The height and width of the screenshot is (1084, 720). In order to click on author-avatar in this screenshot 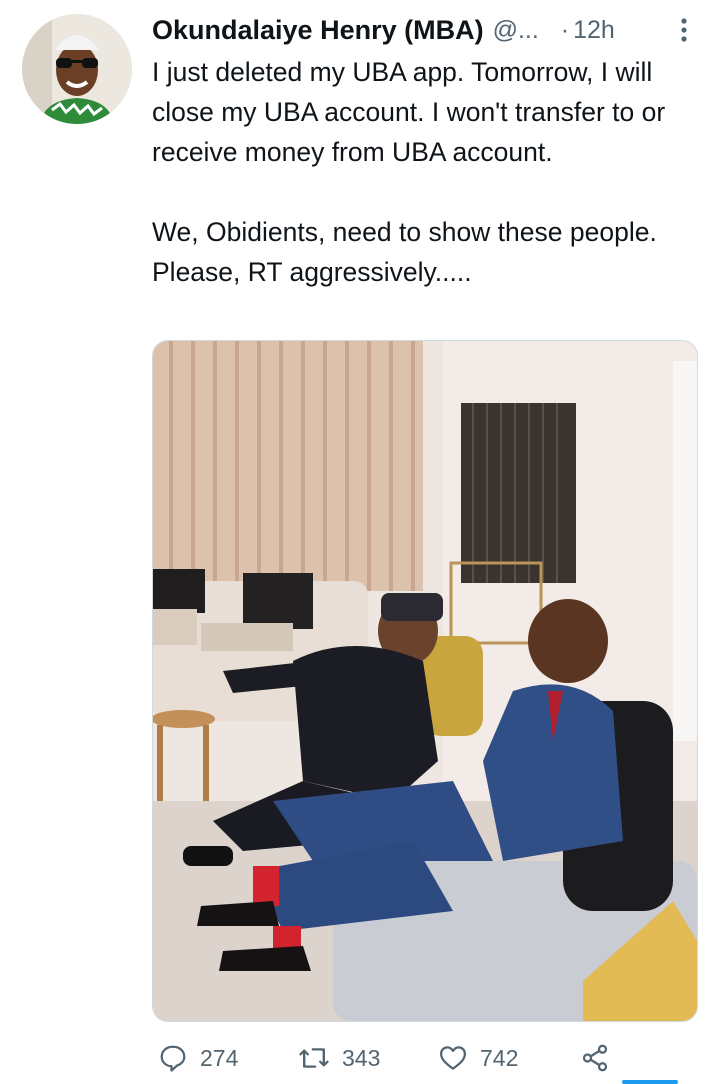, I will do `click(77, 69)`.